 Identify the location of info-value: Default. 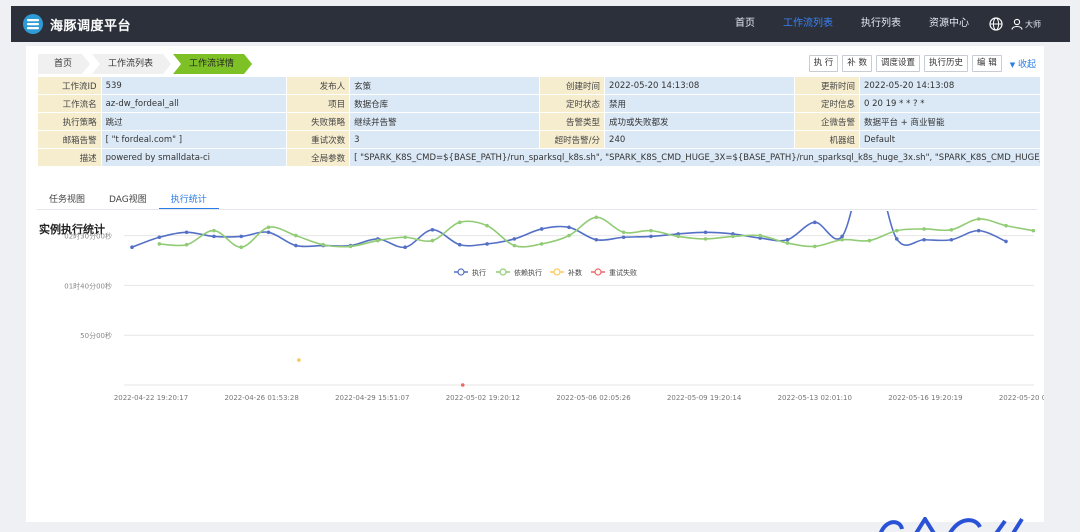
(949, 139).